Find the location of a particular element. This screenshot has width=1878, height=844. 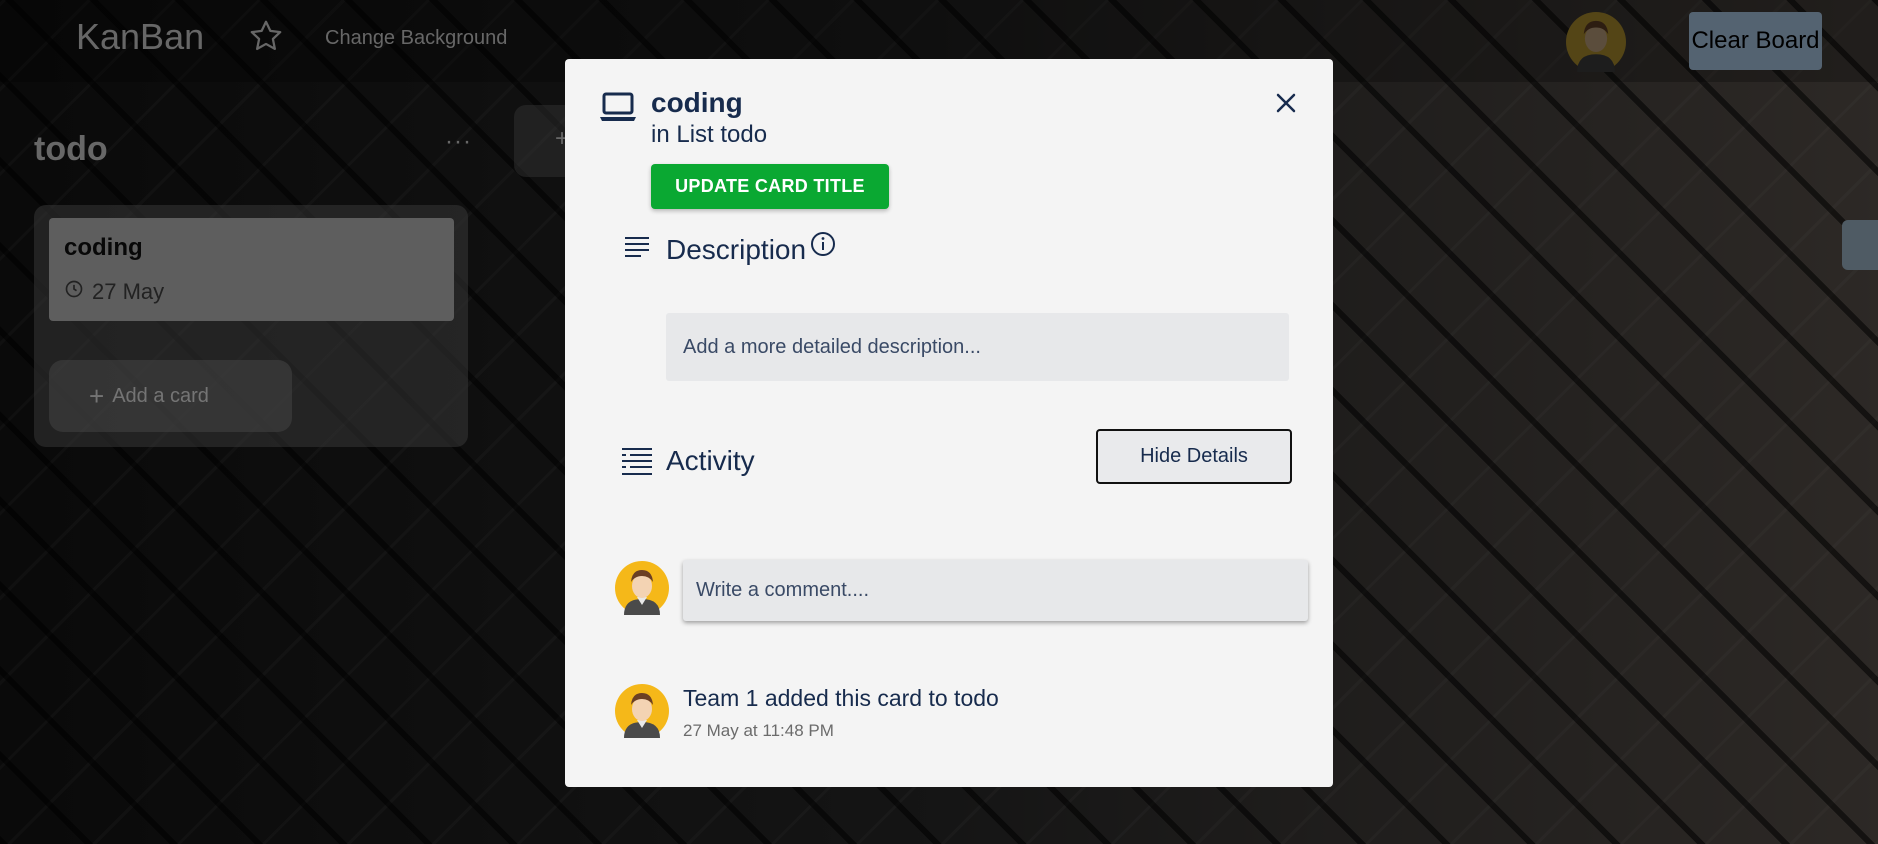

activity-label: Activity is located at coordinates (710, 460).